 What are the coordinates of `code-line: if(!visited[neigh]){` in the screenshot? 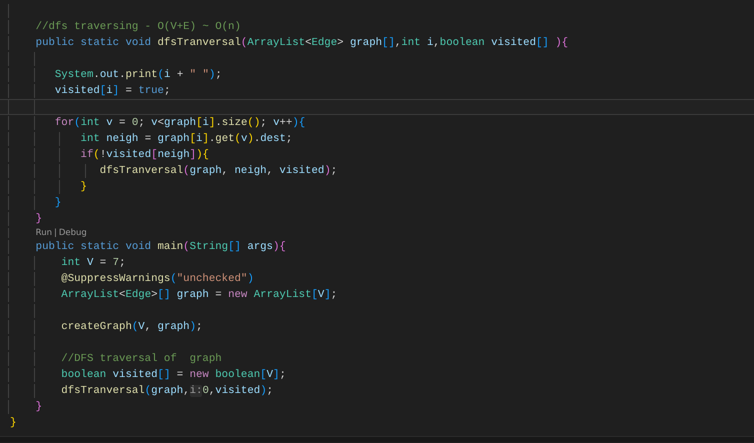 It's located at (144, 155).